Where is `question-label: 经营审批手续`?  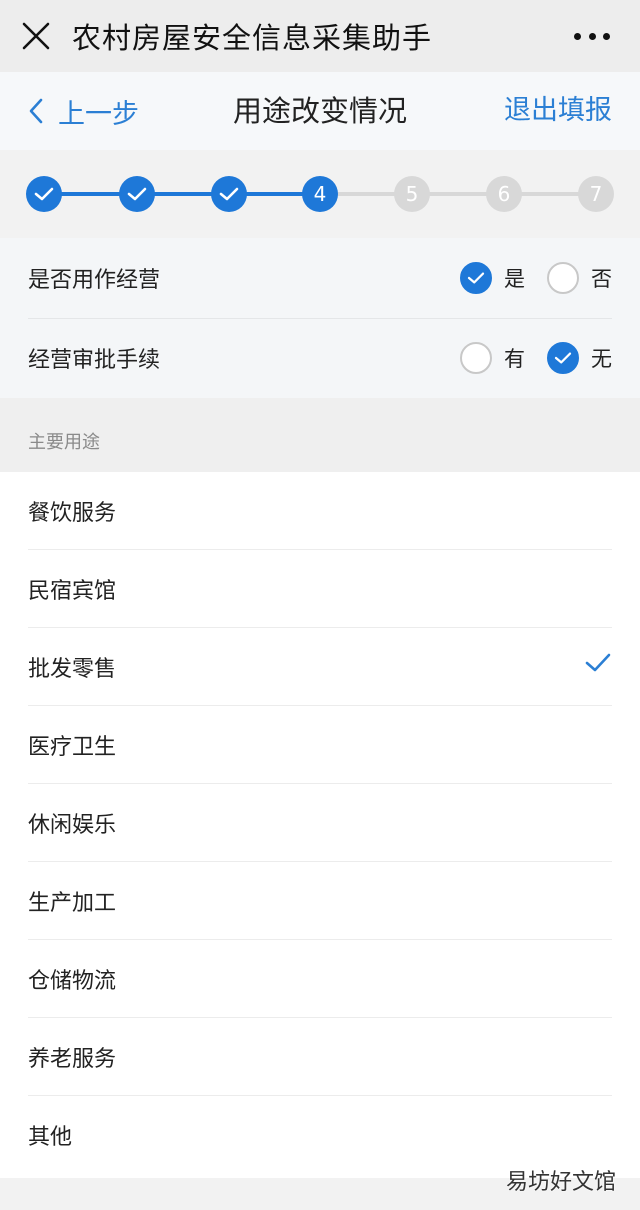 question-label: 经营审批手续 is located at coordinates (94, 360).